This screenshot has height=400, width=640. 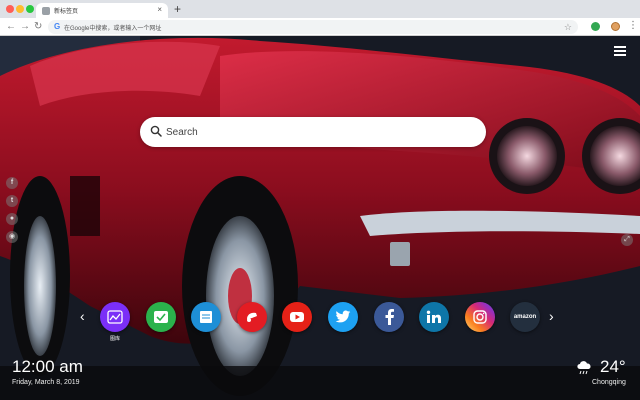 I want to click on weather-temperature: 24°, so click(x=613, y=366).